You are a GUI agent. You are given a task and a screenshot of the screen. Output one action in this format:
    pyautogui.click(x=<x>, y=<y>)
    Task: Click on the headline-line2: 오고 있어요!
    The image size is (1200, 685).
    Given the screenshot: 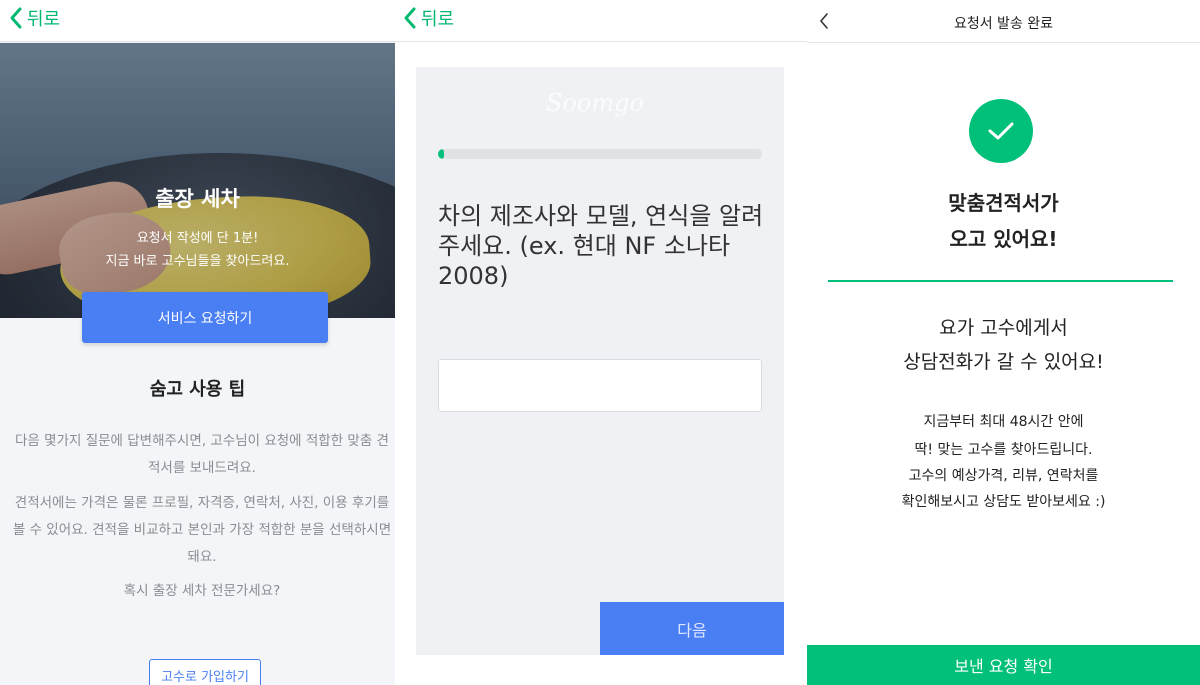 What is the action you would take?
    pyautogui.click(x=1003, y=239)
    